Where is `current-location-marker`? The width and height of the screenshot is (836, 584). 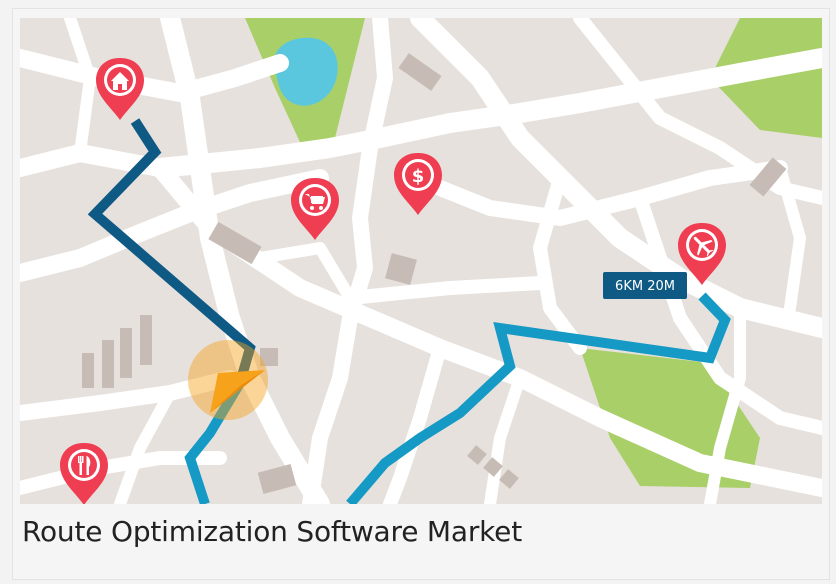 current-location-marker is located at coordinates (228, 380).